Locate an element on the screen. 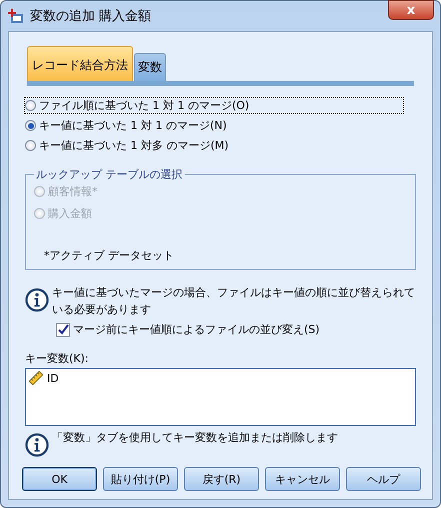 The width and height of the screenshot is (441, 508). tab: 変数 is located at coordinates (150, 67).